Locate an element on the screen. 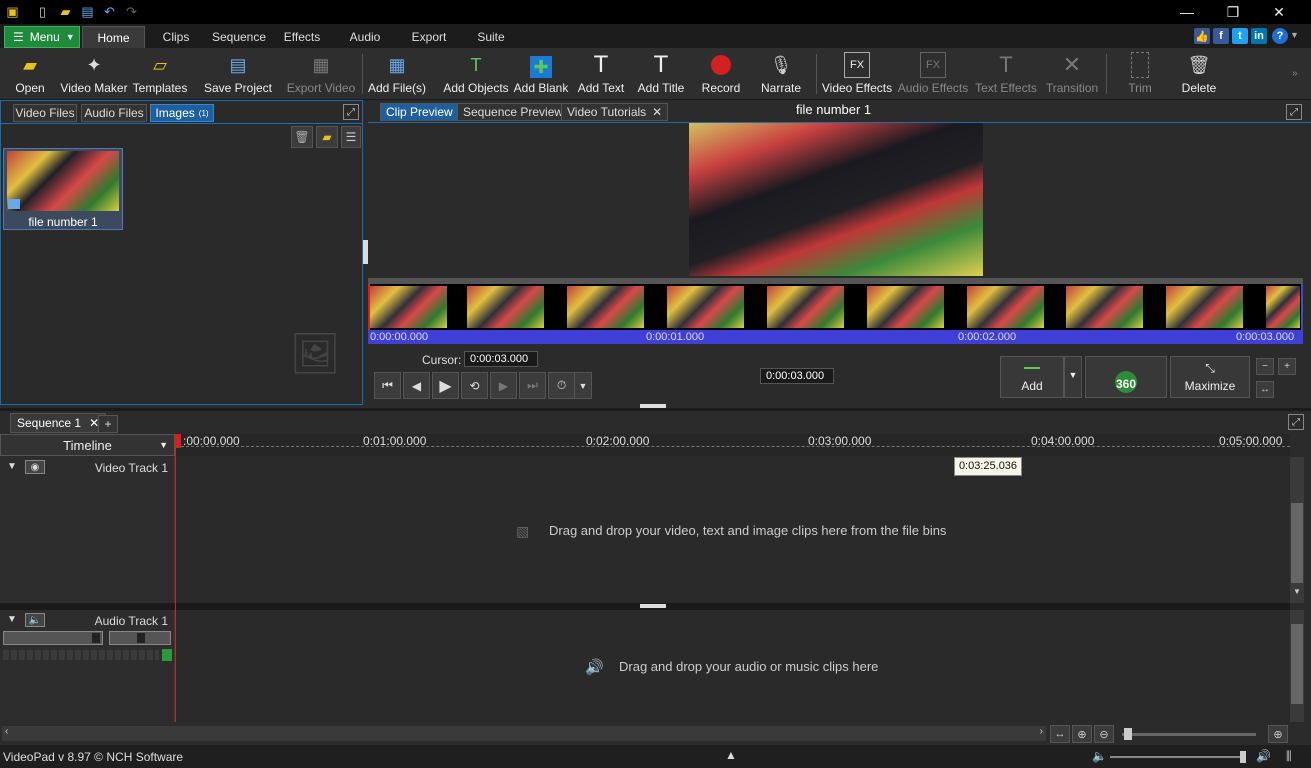 Image resolution: width=1311 pixels, height=768 pixels. audio-effects-button: FX Audio Effects is located at coordinates (933, 74).